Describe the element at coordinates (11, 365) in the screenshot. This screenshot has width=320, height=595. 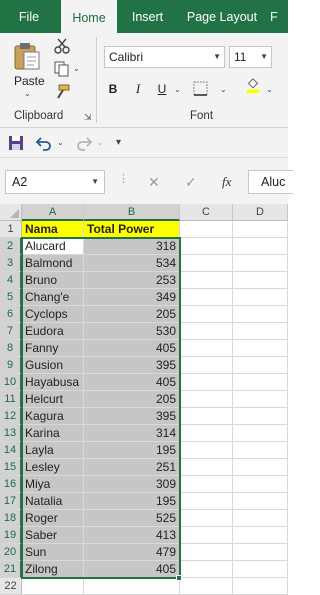
I see `row-header: 9` at that location.